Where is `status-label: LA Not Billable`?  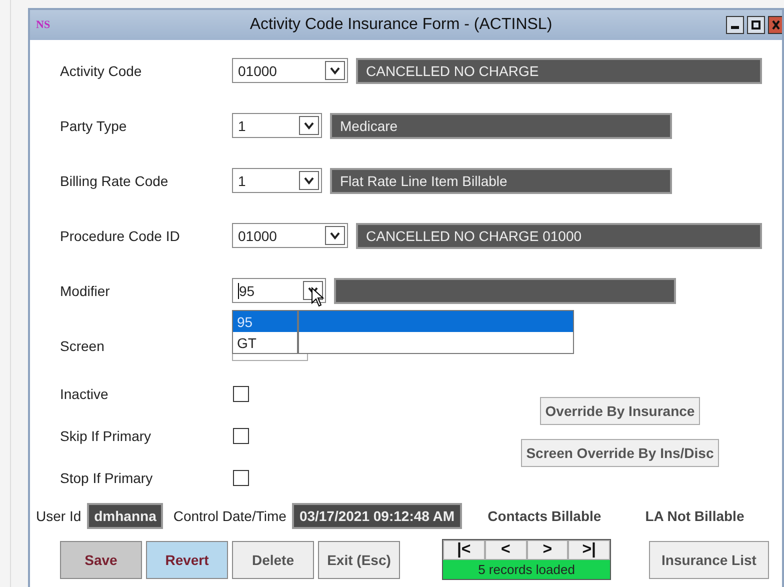
status-label: LA Not Billable is located at coordinates (694, 516).